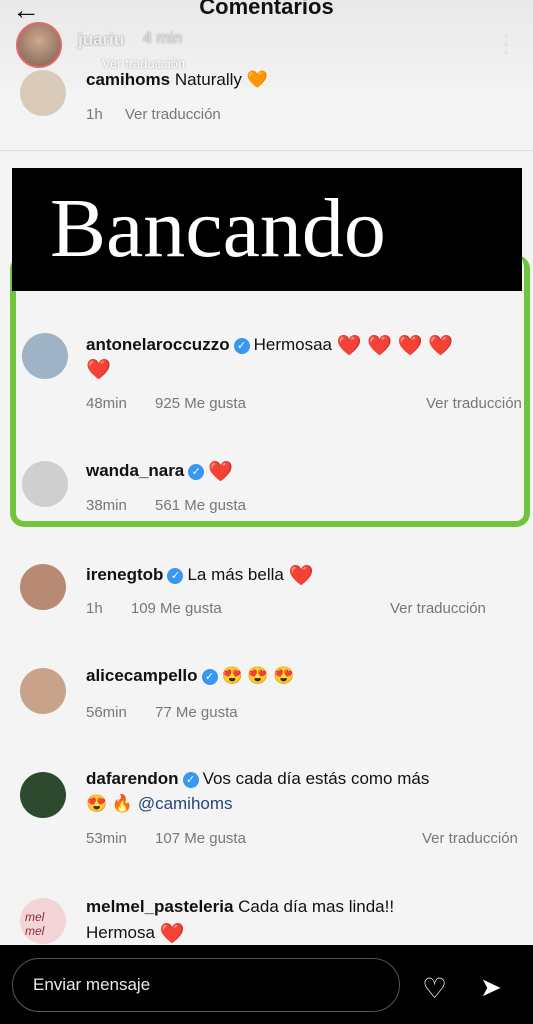 Image resolution: width=533 pixels, height=1024 pixels. I want to click on comment-text-line: irenegtob ✓ La más bella ❤️, so click(199, 575).